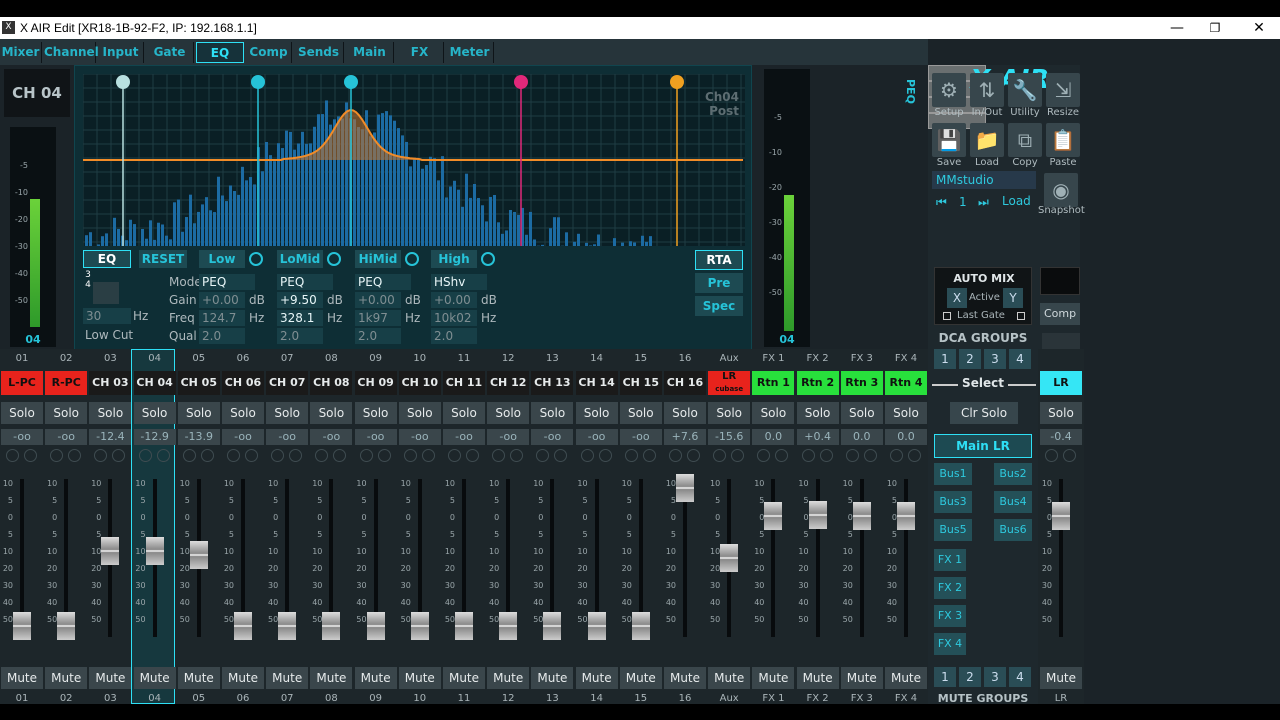  What do you see at coordinates (222, 300) in the screenshot?
I see `band-gain: +0.00` at bounding box center [222, 300].